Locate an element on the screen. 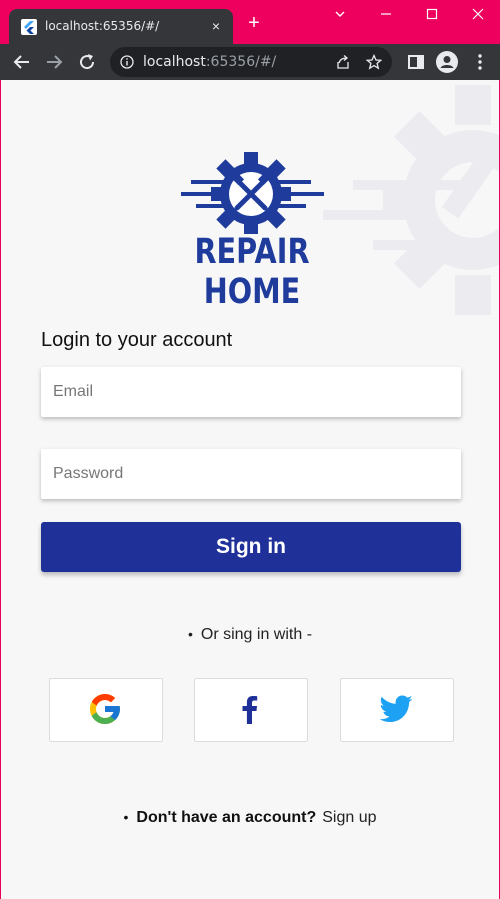 The width and height of the screenshot is (500, 899). forward-arrow-icon is located at coordinates (54, 62).